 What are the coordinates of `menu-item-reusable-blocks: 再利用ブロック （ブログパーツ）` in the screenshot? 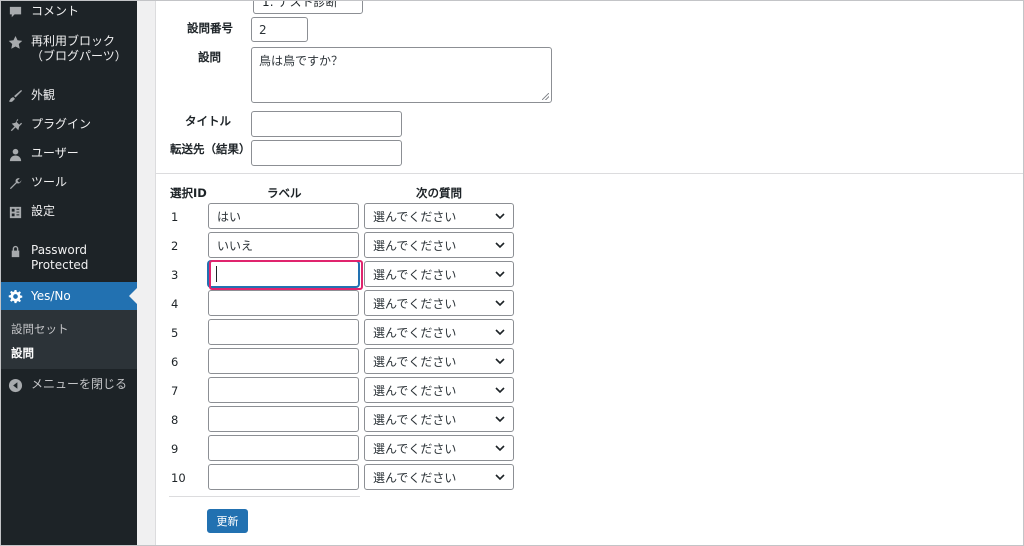 It's located at (68, 49).